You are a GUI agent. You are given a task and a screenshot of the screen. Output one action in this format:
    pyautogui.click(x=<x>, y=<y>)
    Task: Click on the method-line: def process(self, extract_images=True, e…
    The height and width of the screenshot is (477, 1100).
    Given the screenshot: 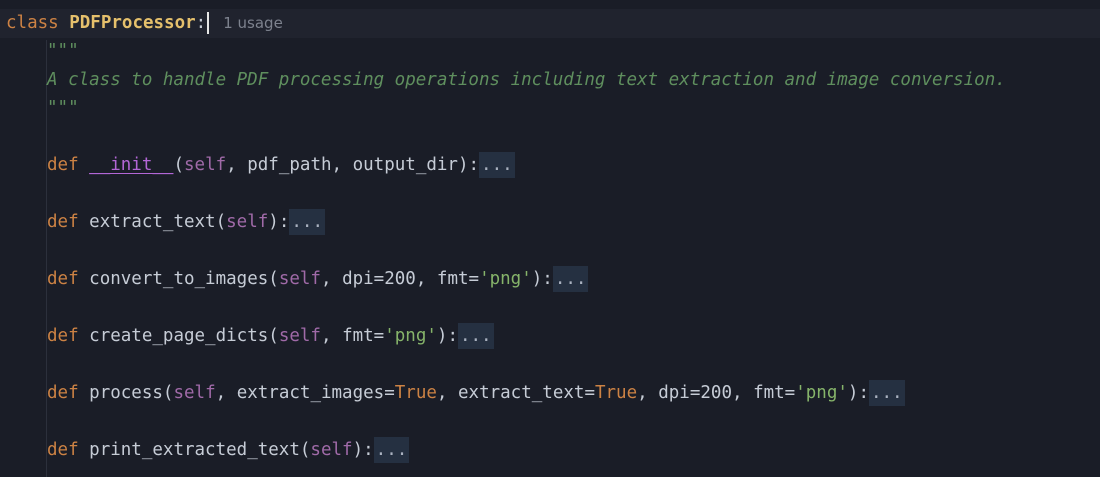 What is the action you would take?
    pyautogui.click(x=476, y=393)
    